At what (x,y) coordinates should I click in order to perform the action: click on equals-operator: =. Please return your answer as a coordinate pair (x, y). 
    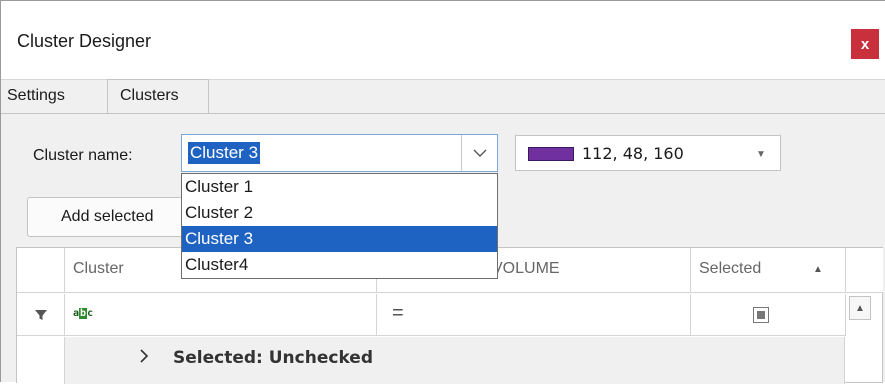
    Looking at the image, I should click on (398, 313).